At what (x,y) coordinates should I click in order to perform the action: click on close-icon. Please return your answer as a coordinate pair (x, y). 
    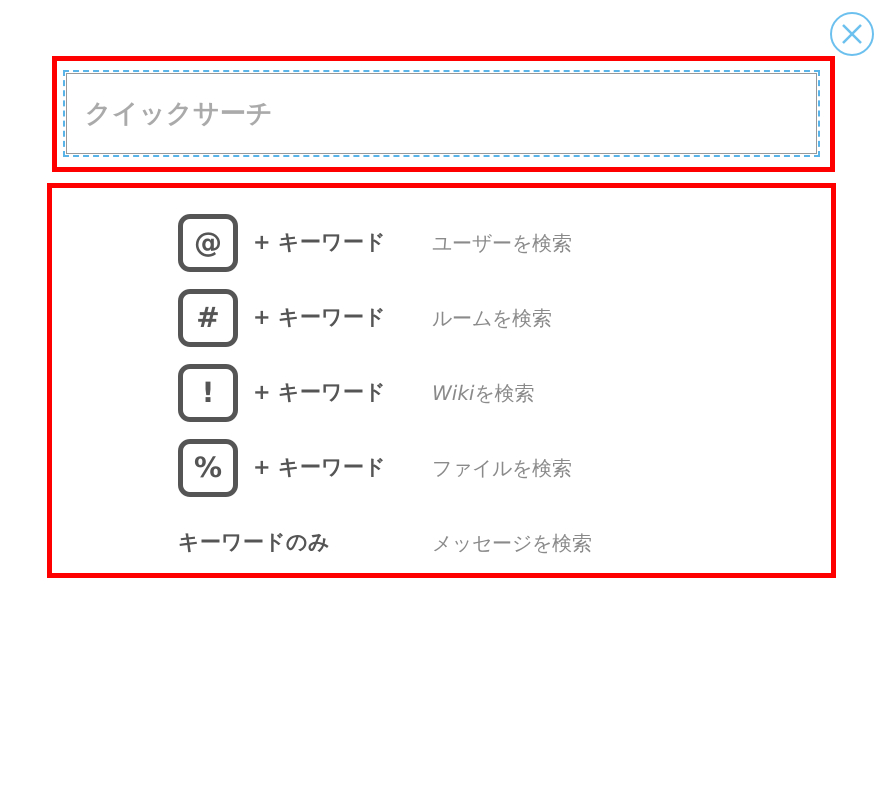
    Looking at the image, I should click on (852, 34).